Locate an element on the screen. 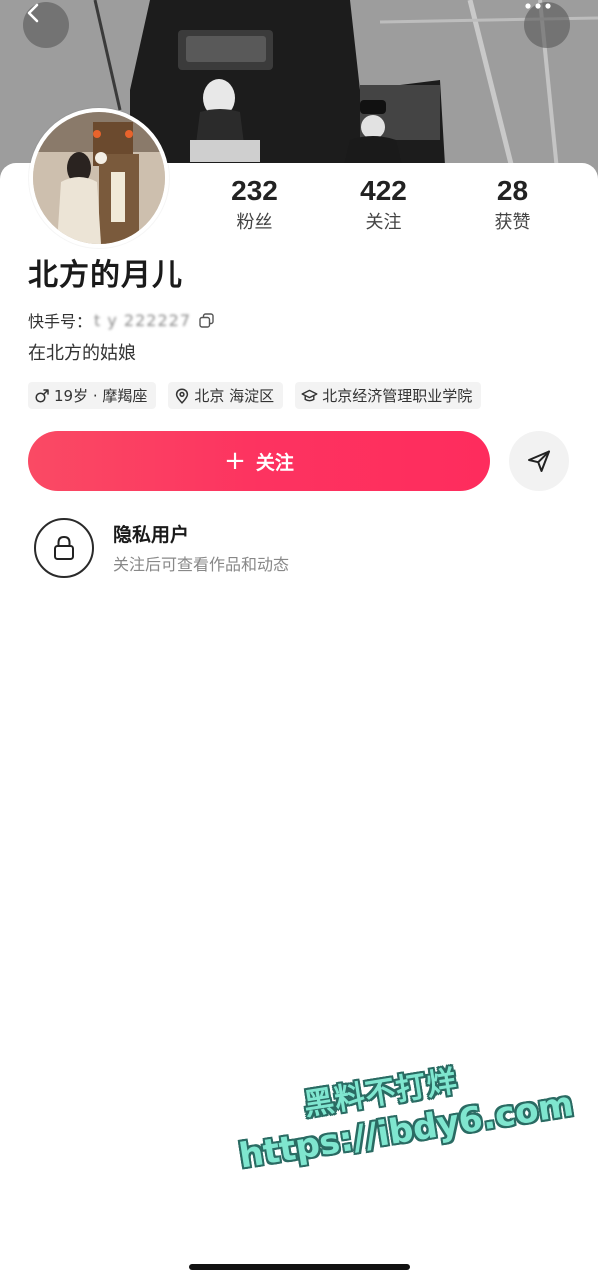  stat-likes: 28 获赞 is located at coordinates (512, 208).